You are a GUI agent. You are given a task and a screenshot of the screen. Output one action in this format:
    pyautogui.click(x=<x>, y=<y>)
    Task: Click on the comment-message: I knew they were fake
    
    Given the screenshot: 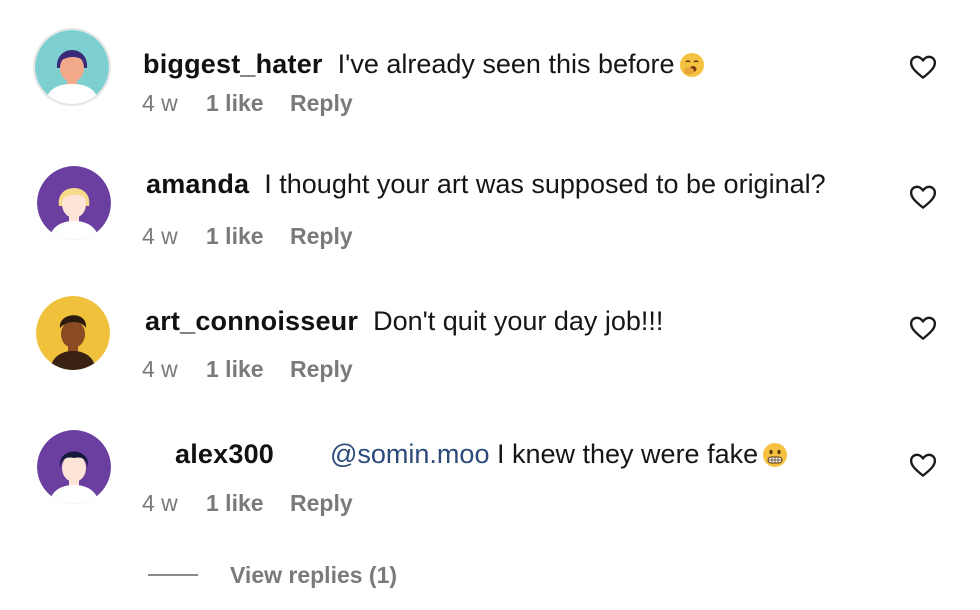 What is the action you would take?
    pyautogui.click(x=627, y=454)
    